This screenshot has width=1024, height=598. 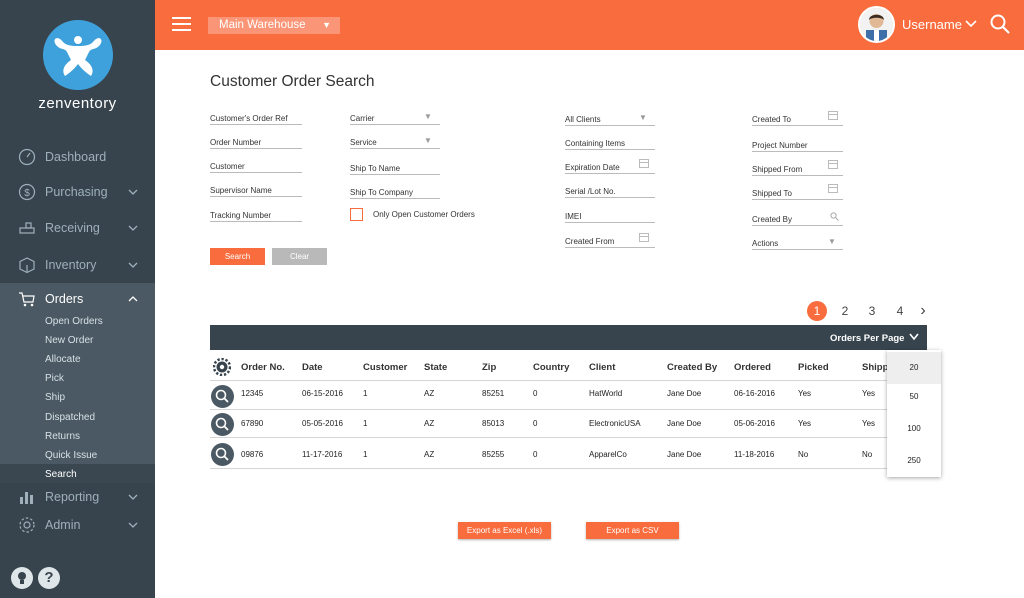 What do you see at coordinates (797, 125) in the screenshot?
I see `created-to-input` at bounding box center [797, 125].